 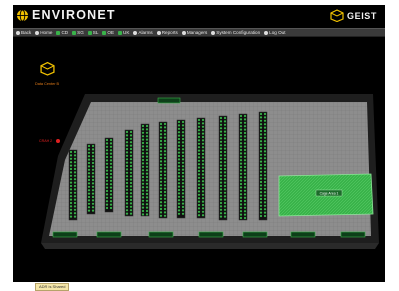 I want to click on nav-item-reports: Reports, so click(x=167, y=32).